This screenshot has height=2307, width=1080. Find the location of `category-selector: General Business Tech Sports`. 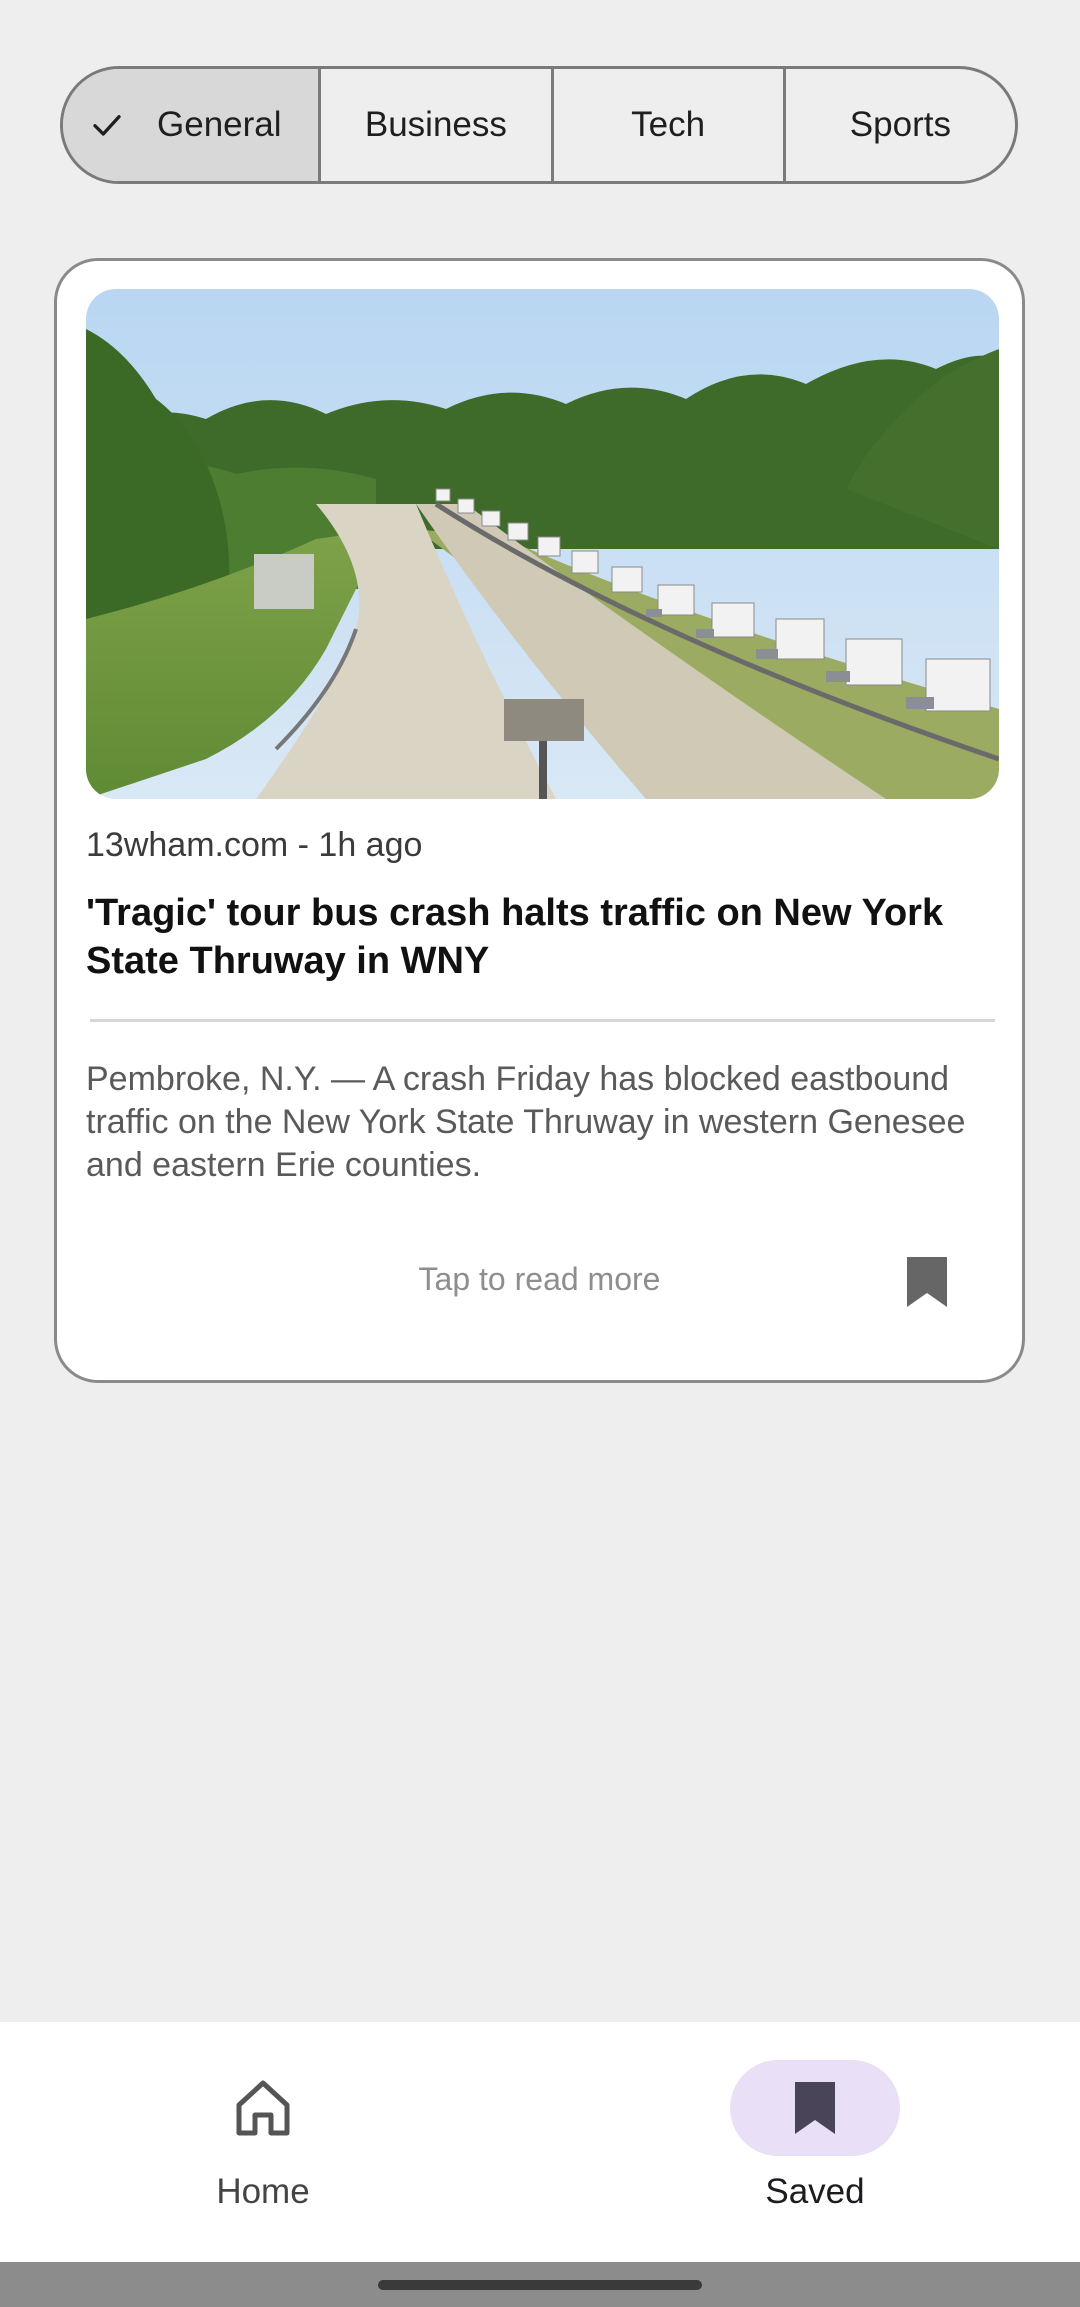

category-selector: General Business Tech Sports is located at coordinates (539, 125).